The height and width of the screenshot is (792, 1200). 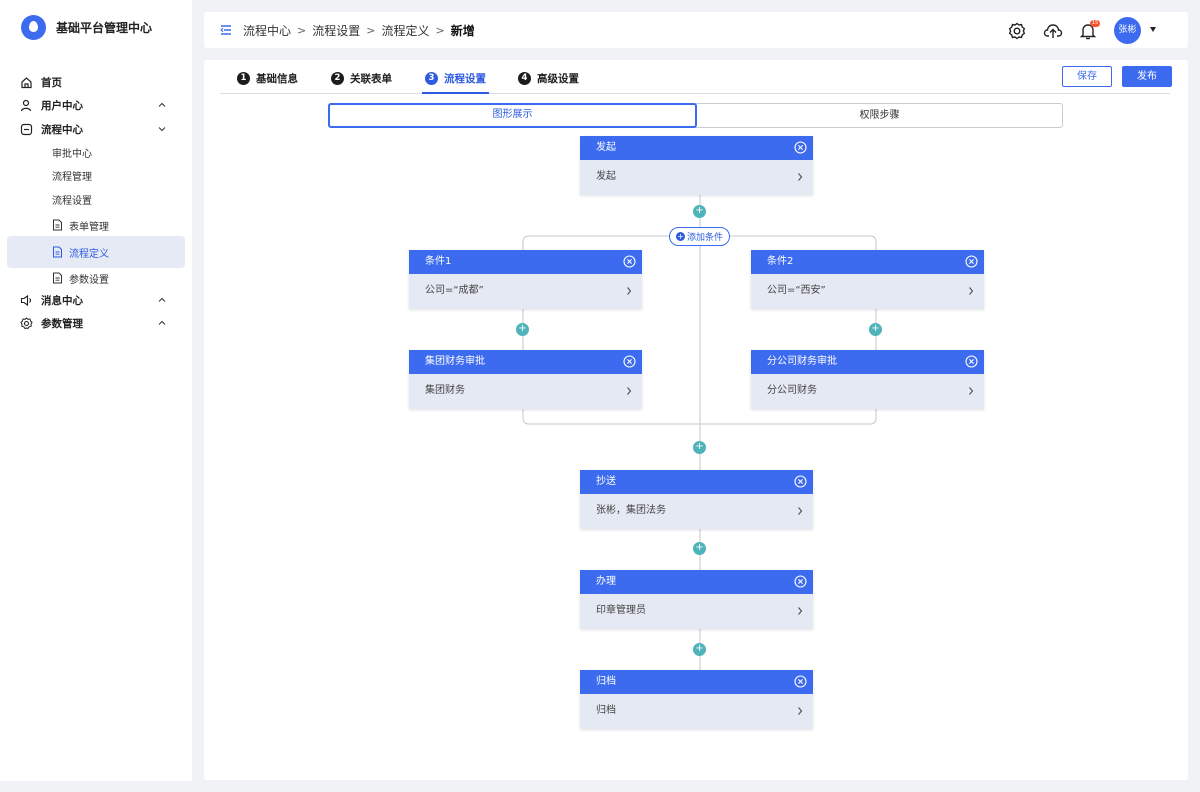 I want to click on sidebar-item-user-center: 用户中心, so click(x=96, y=105).